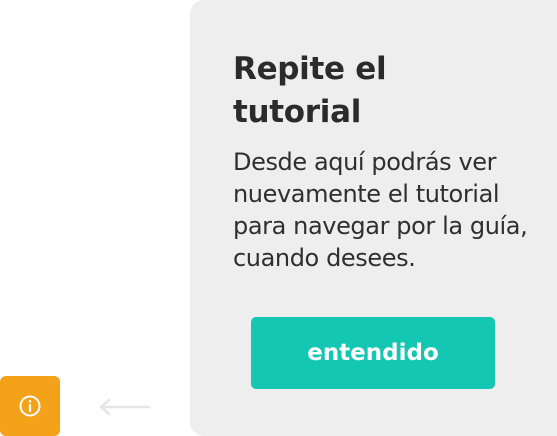 This screenshot has width=557, height=436. I want to click on understood-button: entendido, so click(373, 353).